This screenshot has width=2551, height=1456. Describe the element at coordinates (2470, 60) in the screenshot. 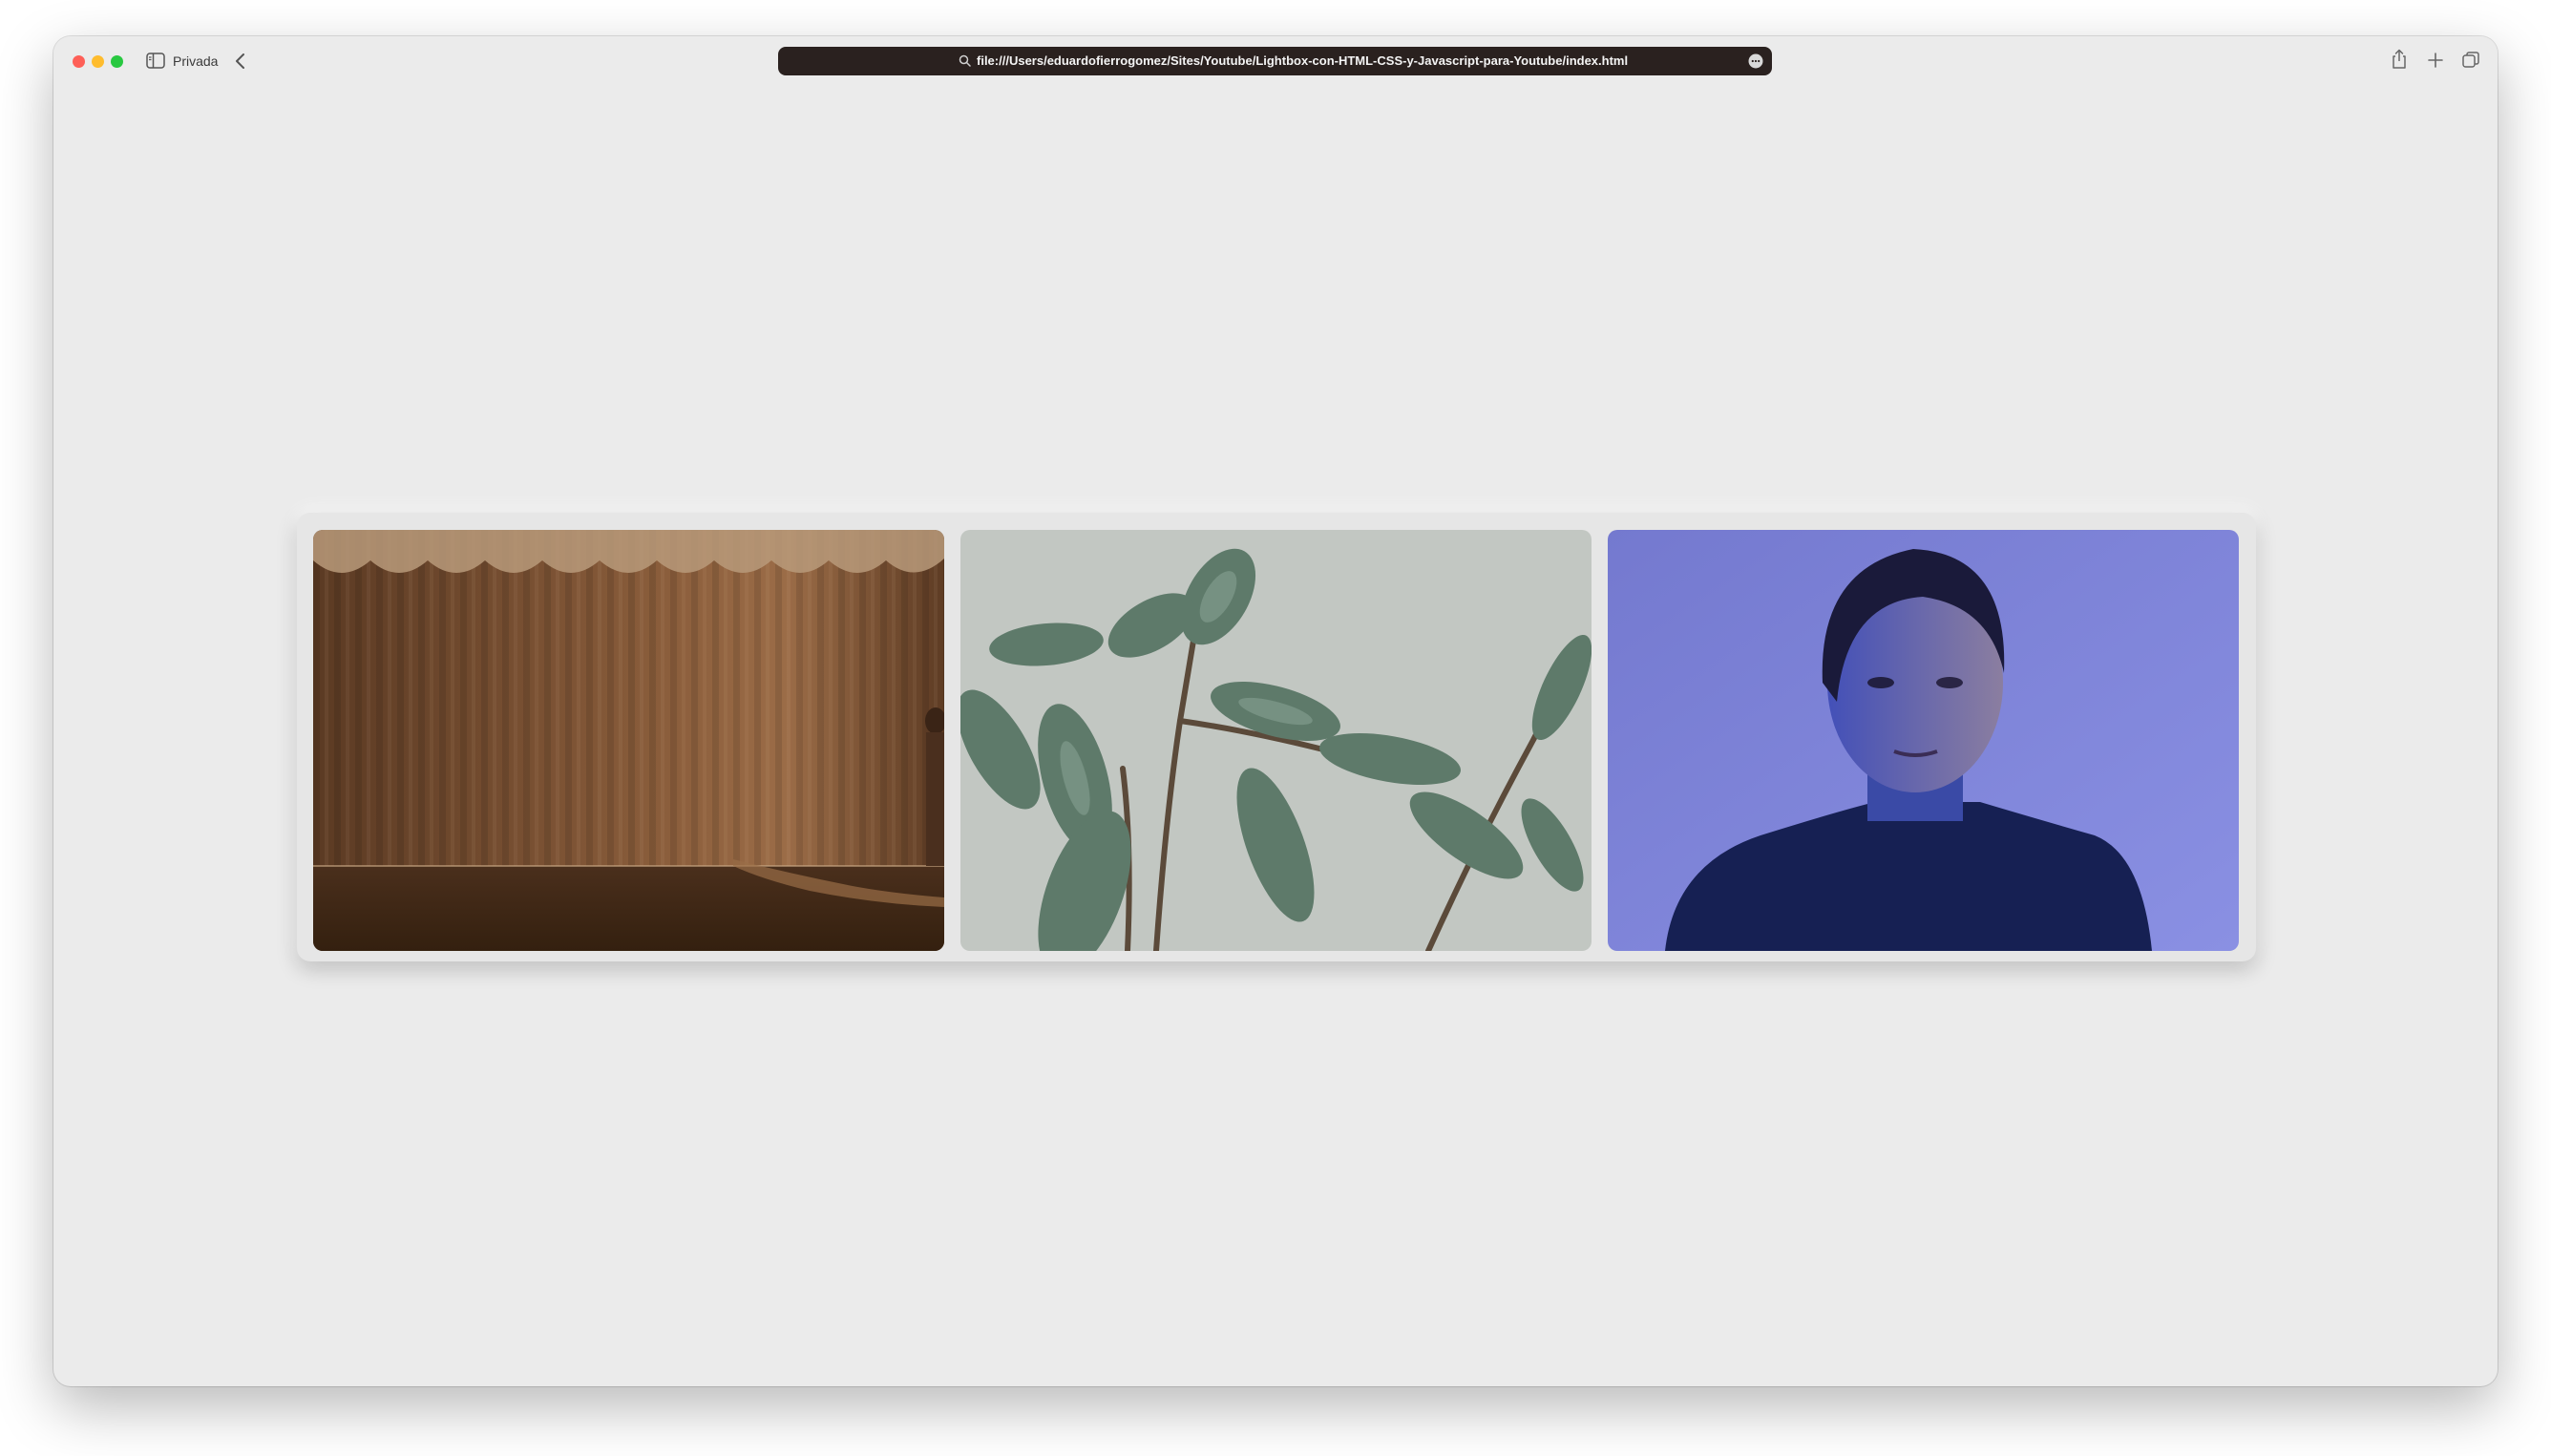

I see `tab-overview-icon` at that location.